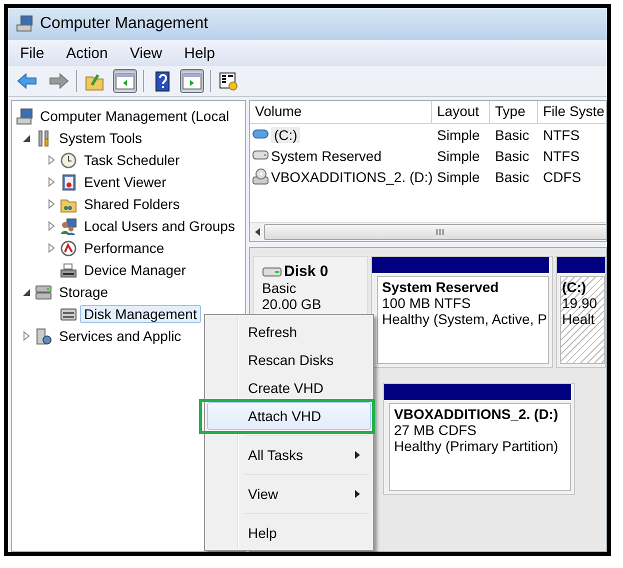  Describe the element at coordinates (289, 455) in the screenshot. I see `menu-item: All Tasks` at that location.